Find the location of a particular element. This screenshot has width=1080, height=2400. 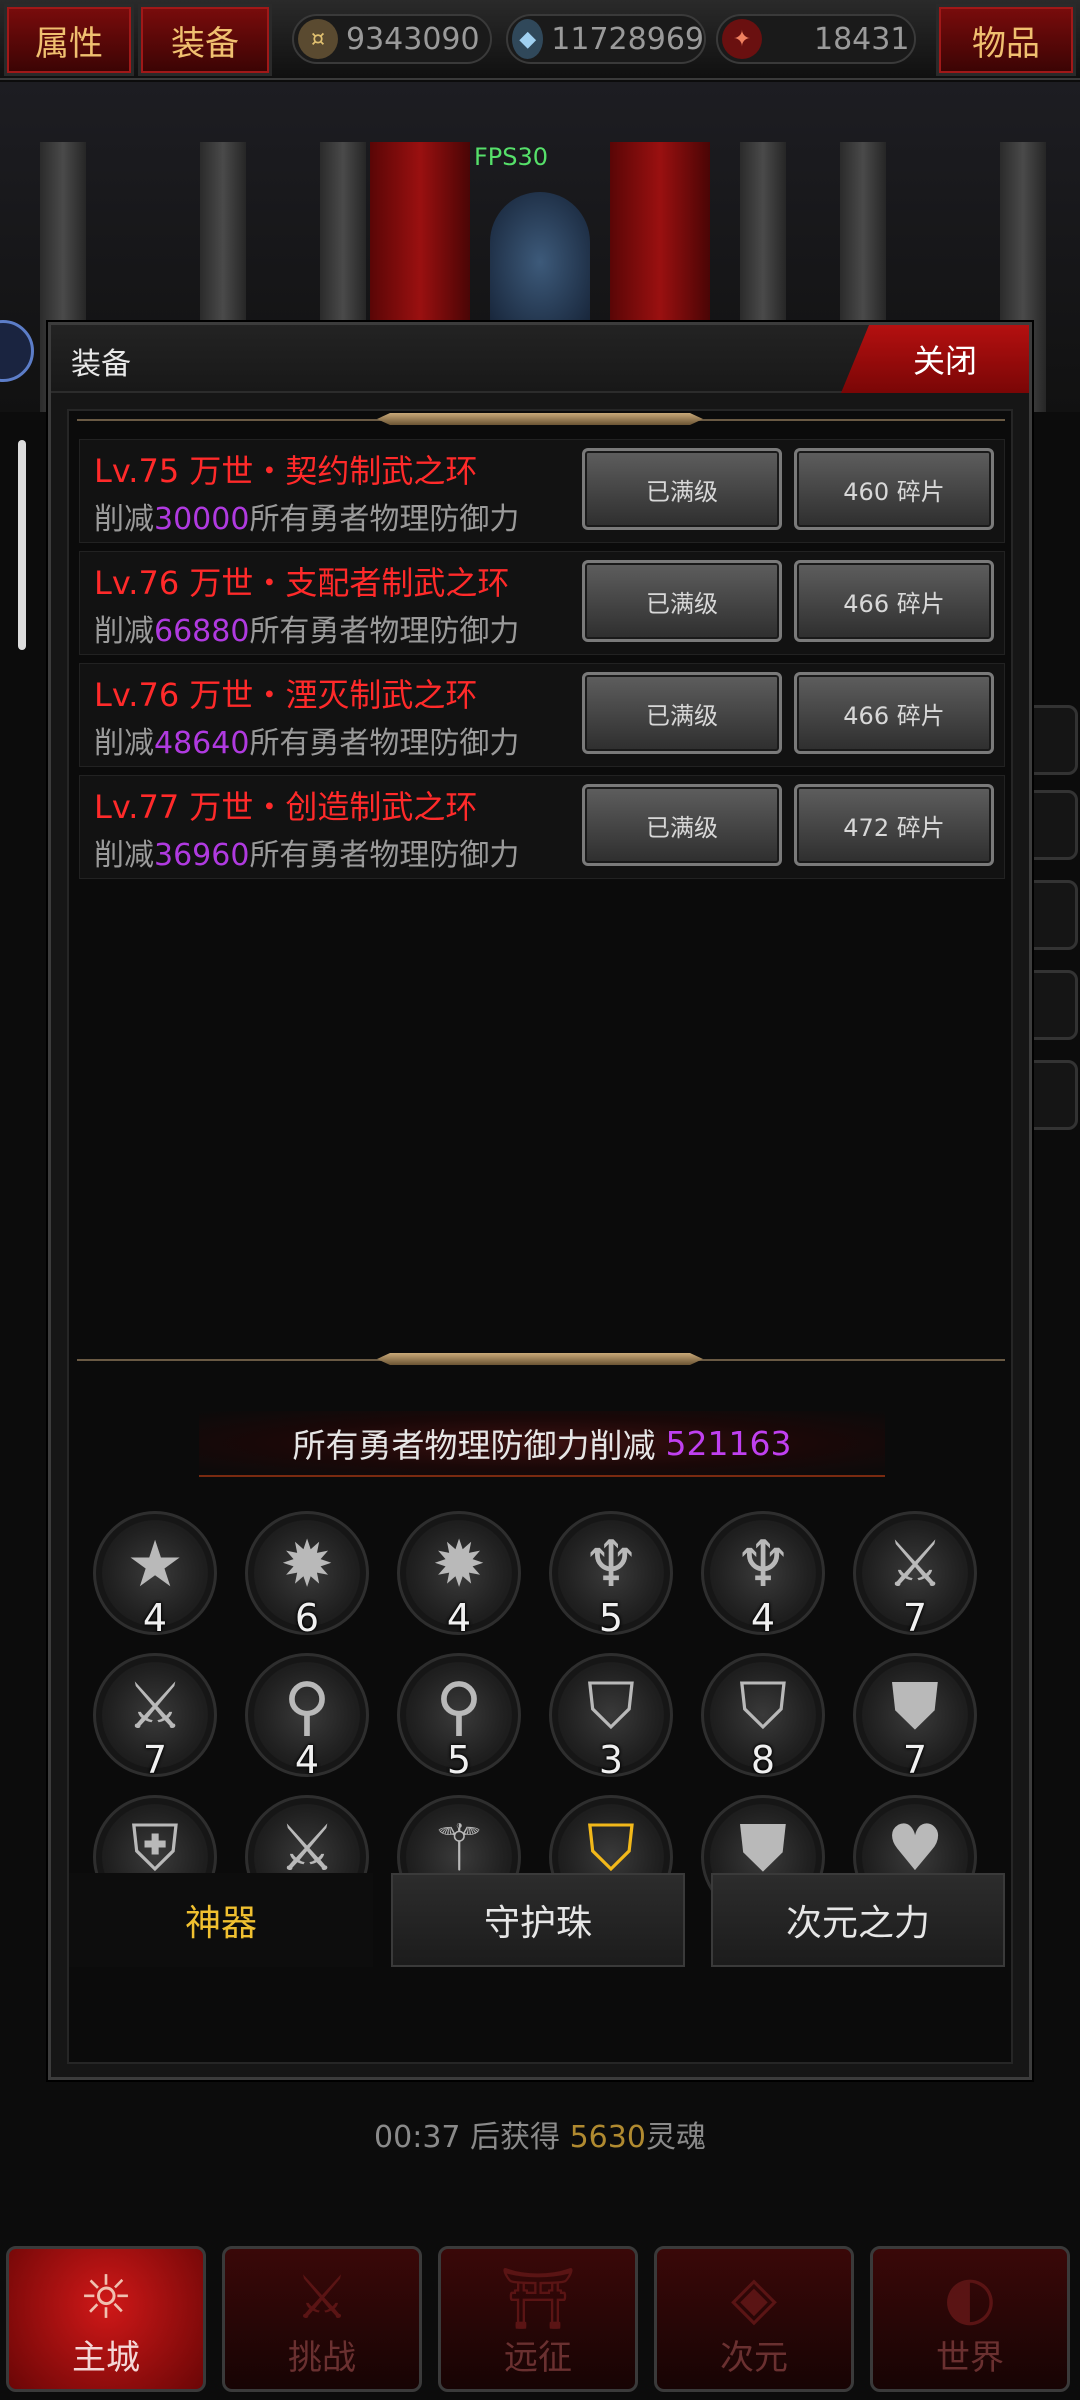

total-reduction: 所有勇者物理防御力削减 521163 is located at coordinates (542, 1444).